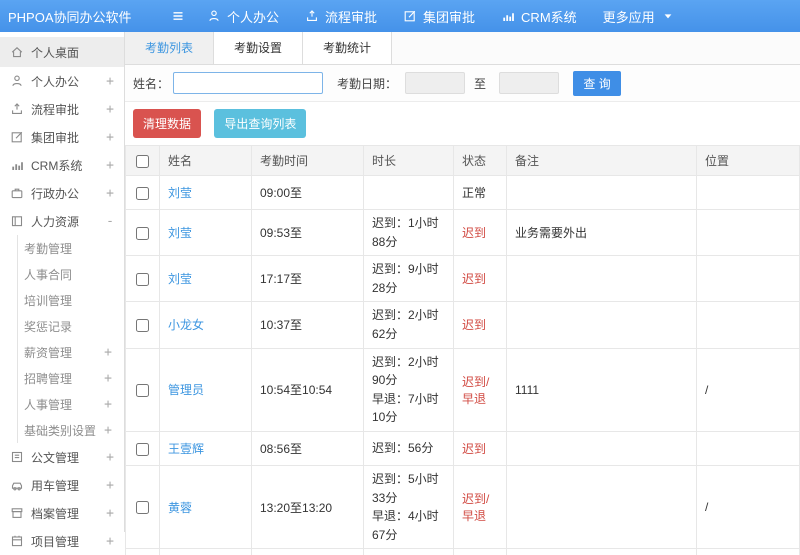 This screenshot has width=800, height=555. I want to click on sidebar-subitem-reward-punishment-log: 奖惩记录, so click(71, 326).